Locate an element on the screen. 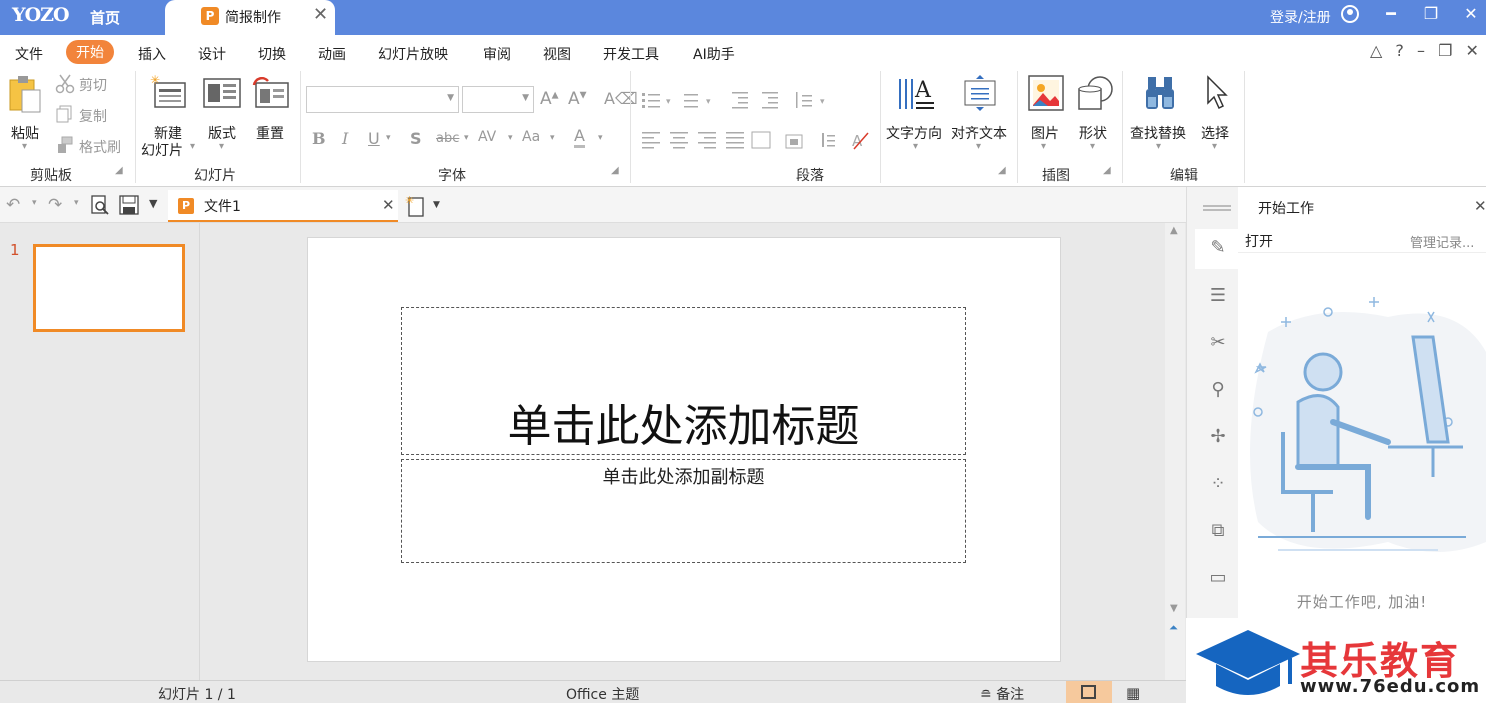  copy-button: 复制 is located at coordinates (93, 116).